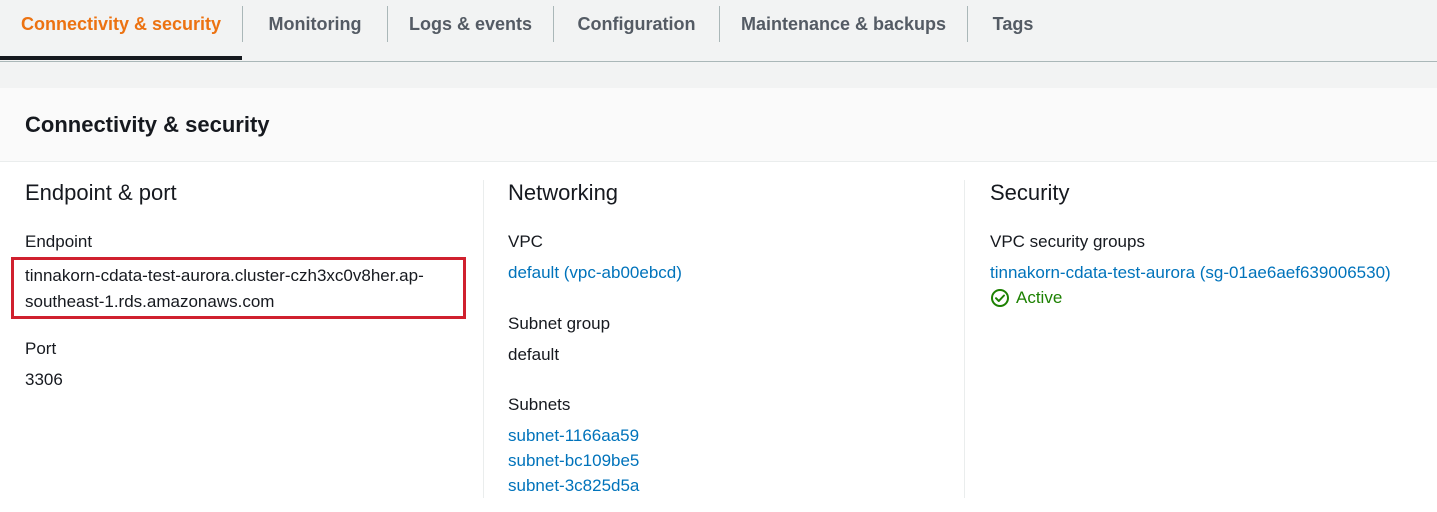 The height and width of the screenshot is (512, 1437). What do you see at coordinates (718, 125) in the screenshot?
I see `panel-header: Connectivity & security` at bounding box center [718, 125].